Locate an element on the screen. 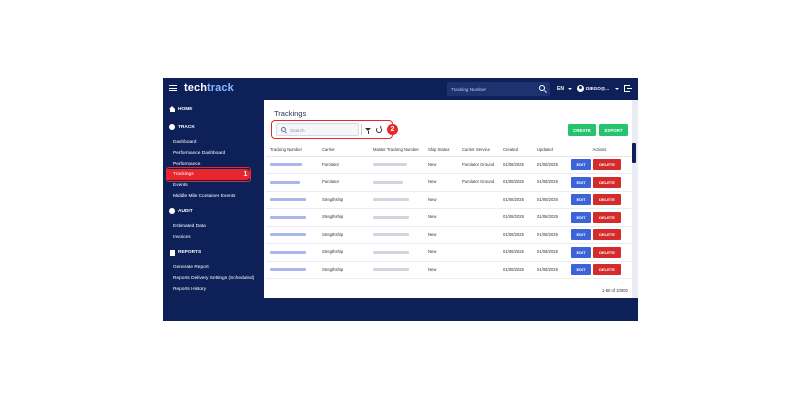 This screenshot has height=400, width=800. annotation-badge-2: 2 is located at coordinates (392, 129).